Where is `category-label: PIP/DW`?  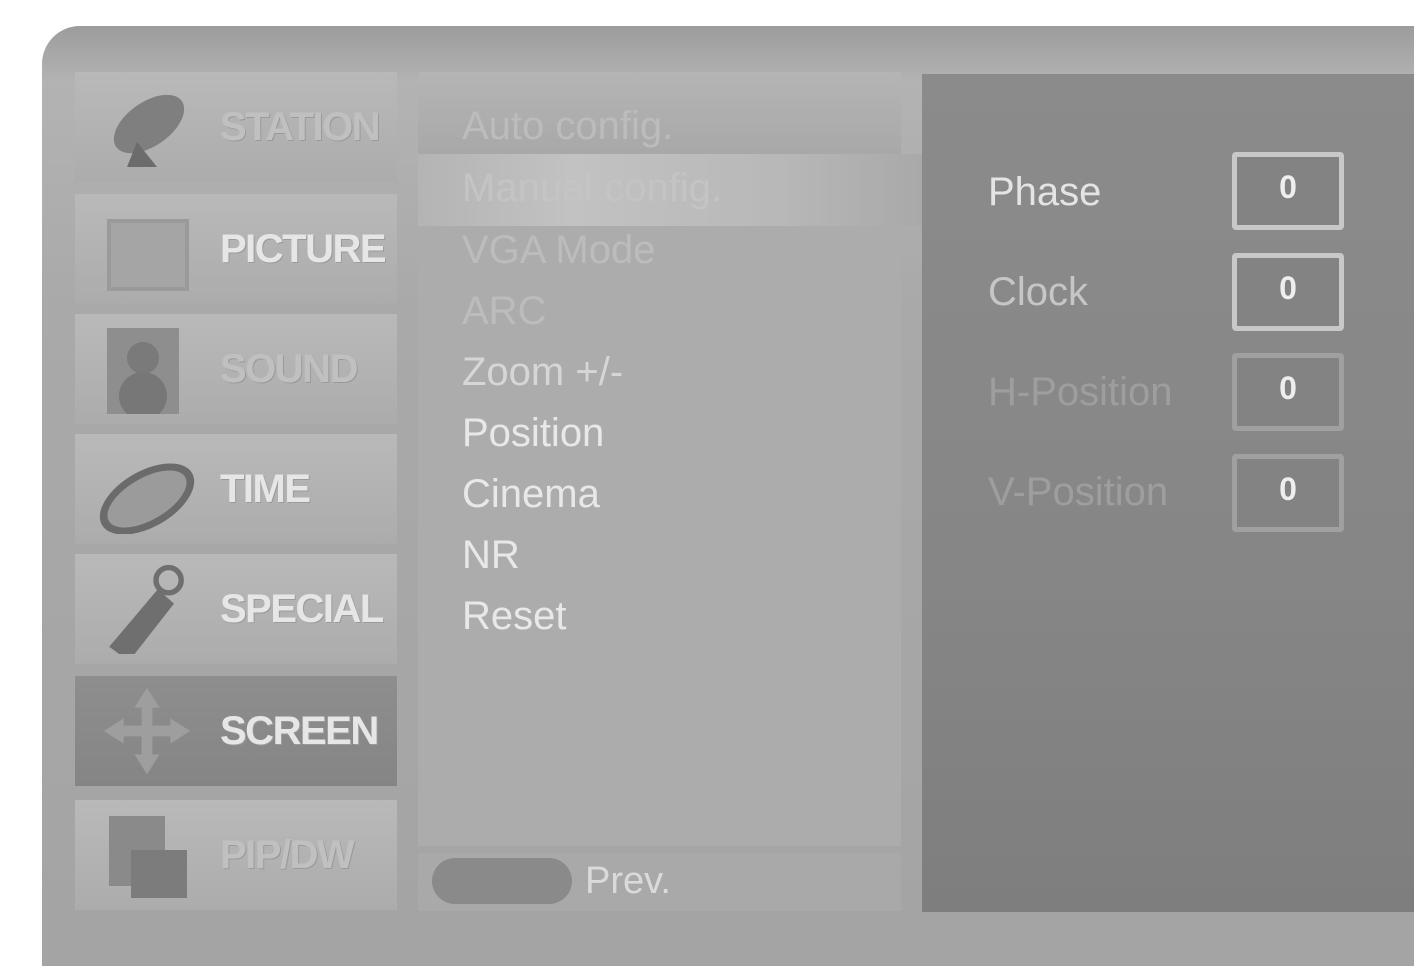 category-label: PIP/DW is located at coordinates (287, 854).